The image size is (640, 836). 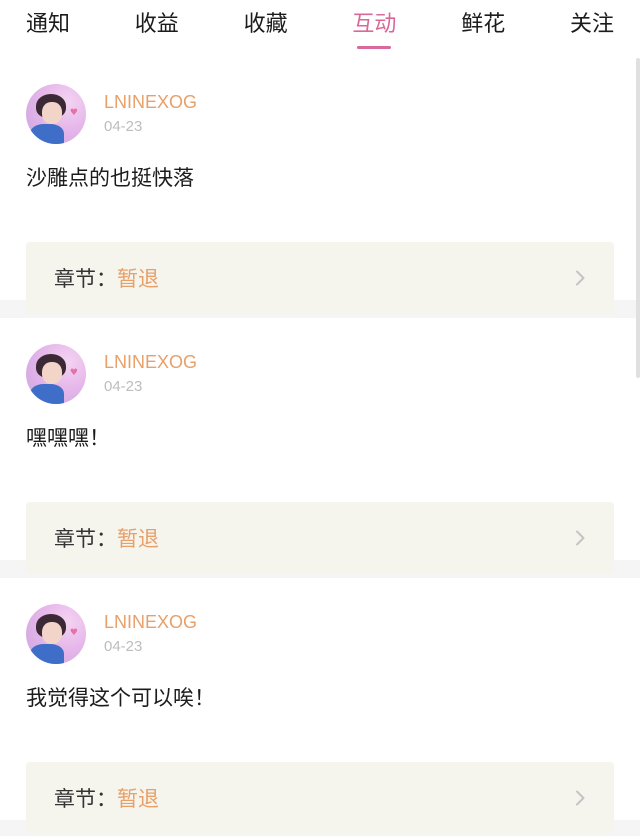 I want to click on tab-earnings: 收益, so click(x=157, y=25).